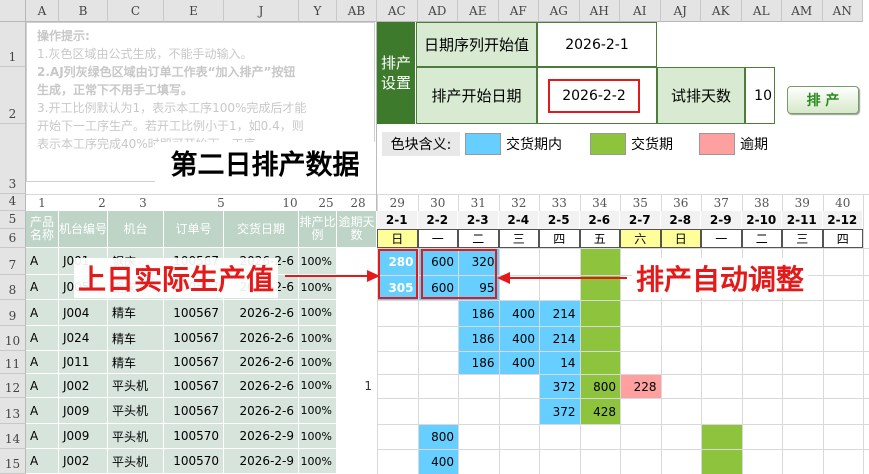  I want to click on day-number: 34, so click(600, 202).